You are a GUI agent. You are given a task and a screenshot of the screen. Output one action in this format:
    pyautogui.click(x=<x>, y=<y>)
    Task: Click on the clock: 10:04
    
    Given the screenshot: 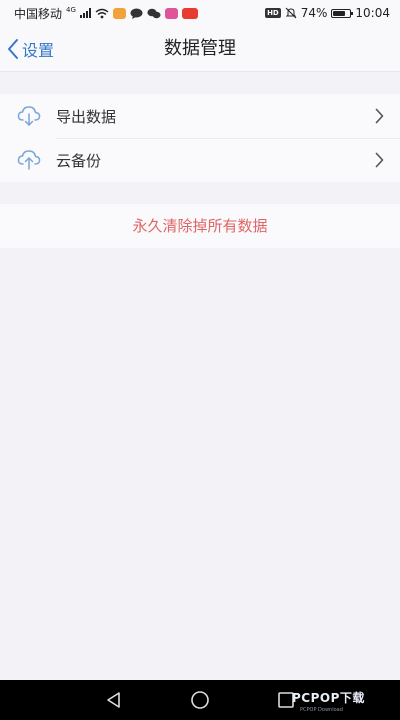 What is the action you would take?
    pyautogui.click(x=372, y=13)
    